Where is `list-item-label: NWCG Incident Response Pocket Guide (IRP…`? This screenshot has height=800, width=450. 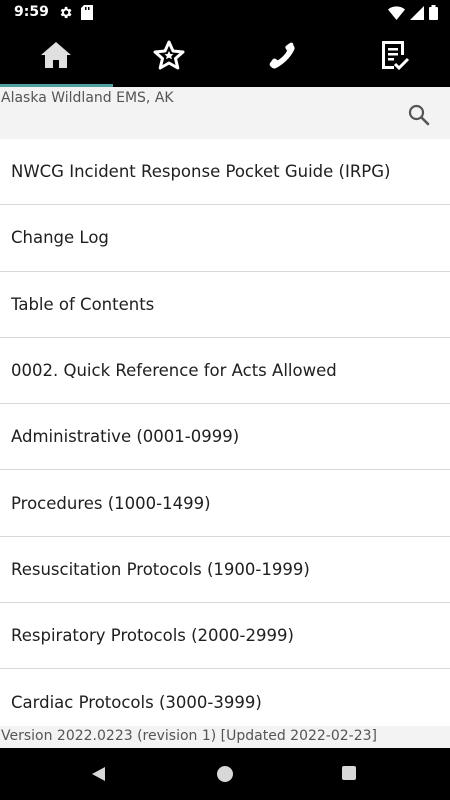 list-item-label: NWCG Incident Response Pocket Guide (IRP… is located at coordinates (201, 172).